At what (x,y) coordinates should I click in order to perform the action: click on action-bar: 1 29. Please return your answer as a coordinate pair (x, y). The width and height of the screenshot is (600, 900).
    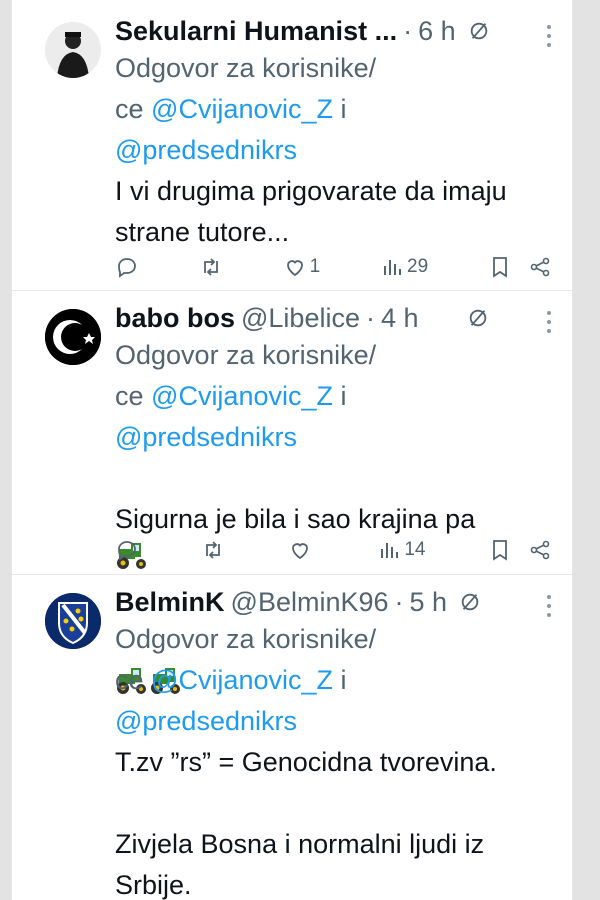
    Looking at the image, I should click on (333, 267).